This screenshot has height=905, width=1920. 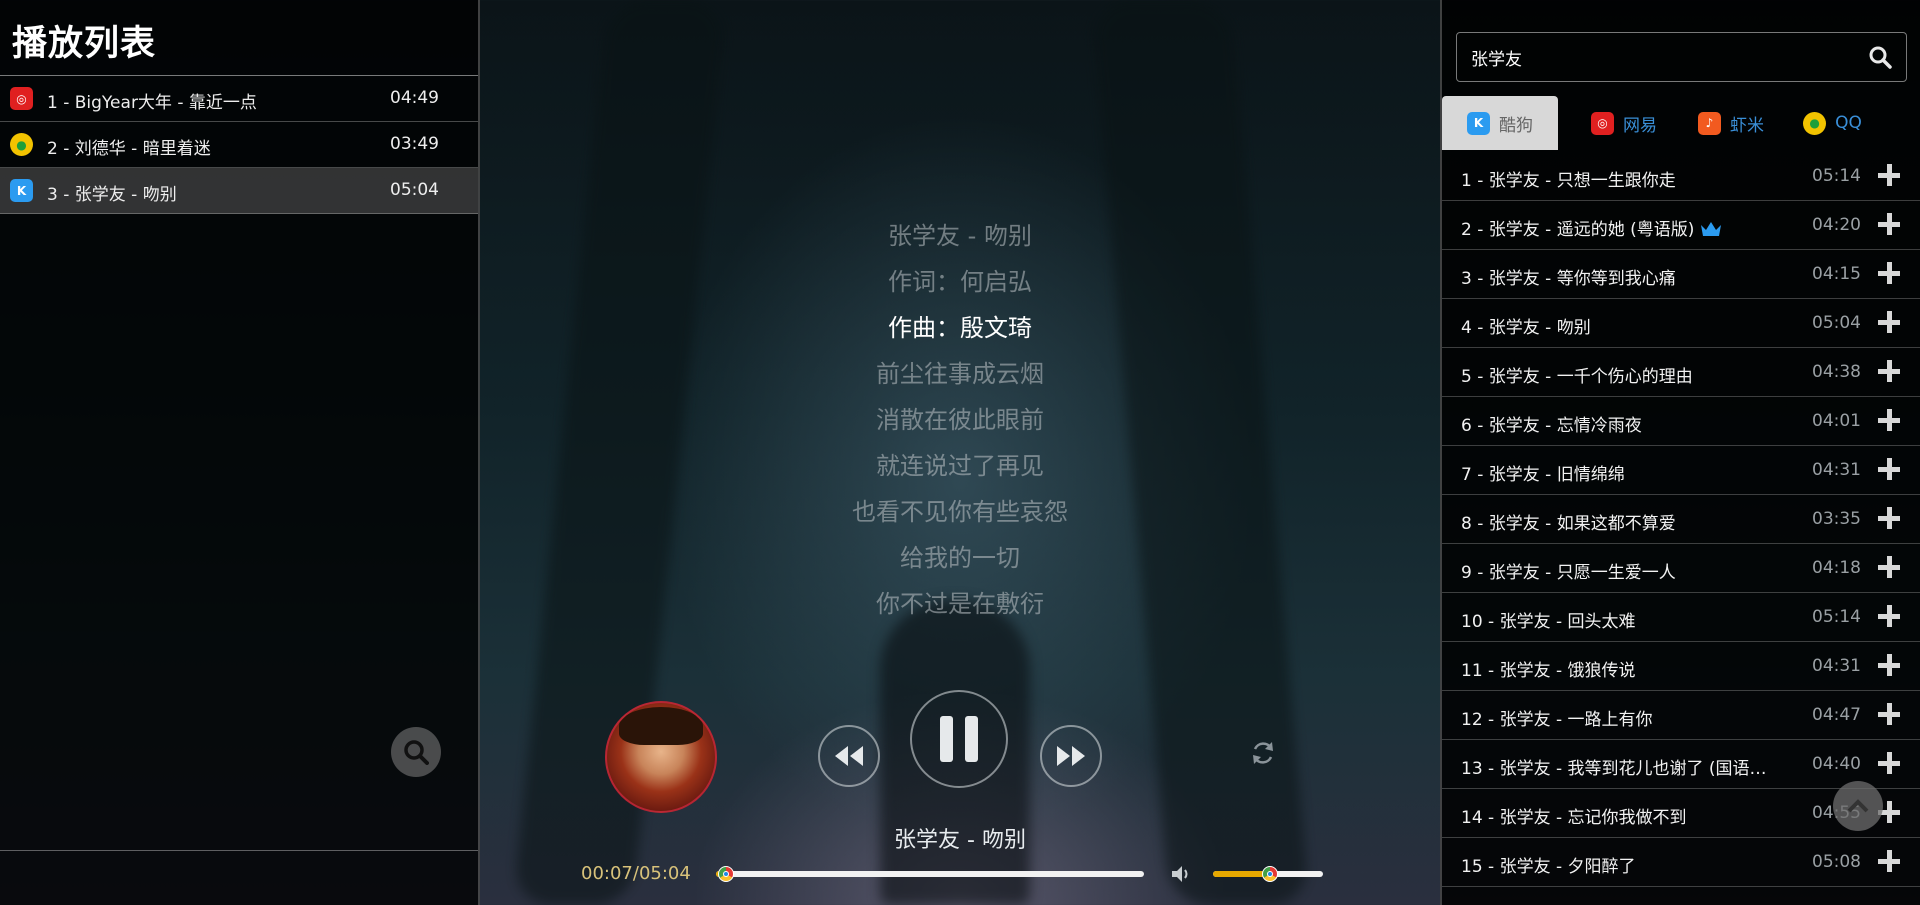 I want to click on progress-bar, so click(x=930, y=874).